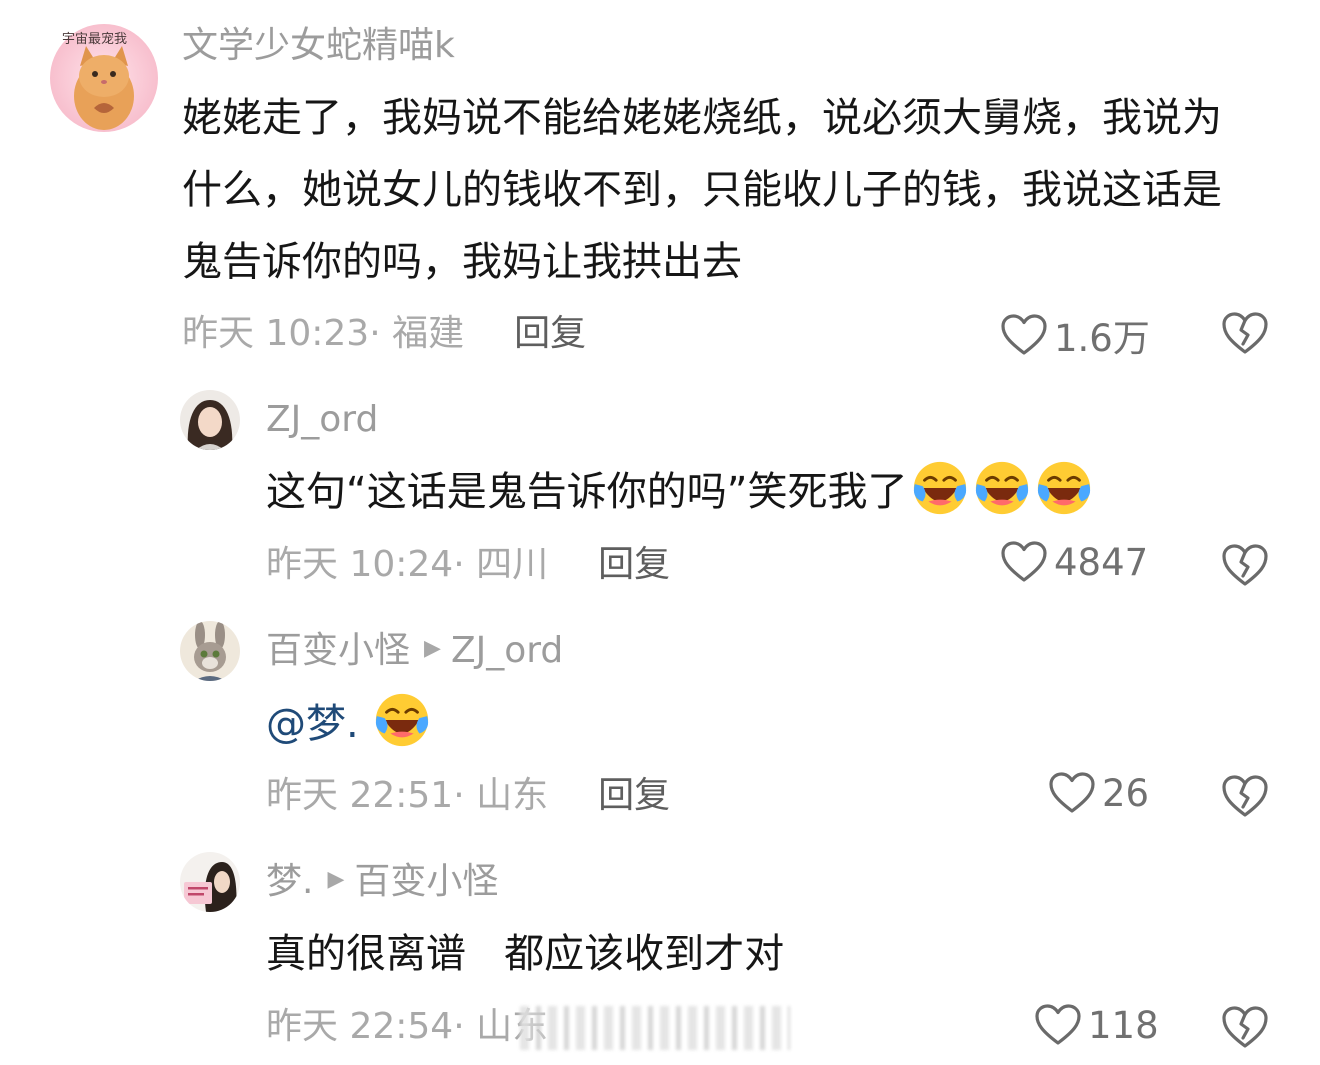 This screenshot has height=1065, width=1320. Describe the element at coordinates (414, 651) in the screenshot. I see `username-row: 百变小怪 ▶ ZJ_ord` at that location.